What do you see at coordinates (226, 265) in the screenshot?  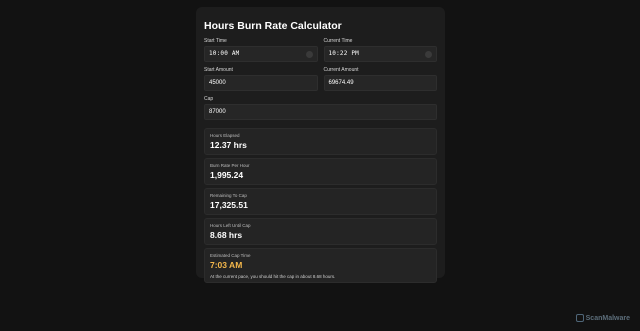 I see `estimated-cap-value: 7:03 AM` at bounding box center [226, 265].